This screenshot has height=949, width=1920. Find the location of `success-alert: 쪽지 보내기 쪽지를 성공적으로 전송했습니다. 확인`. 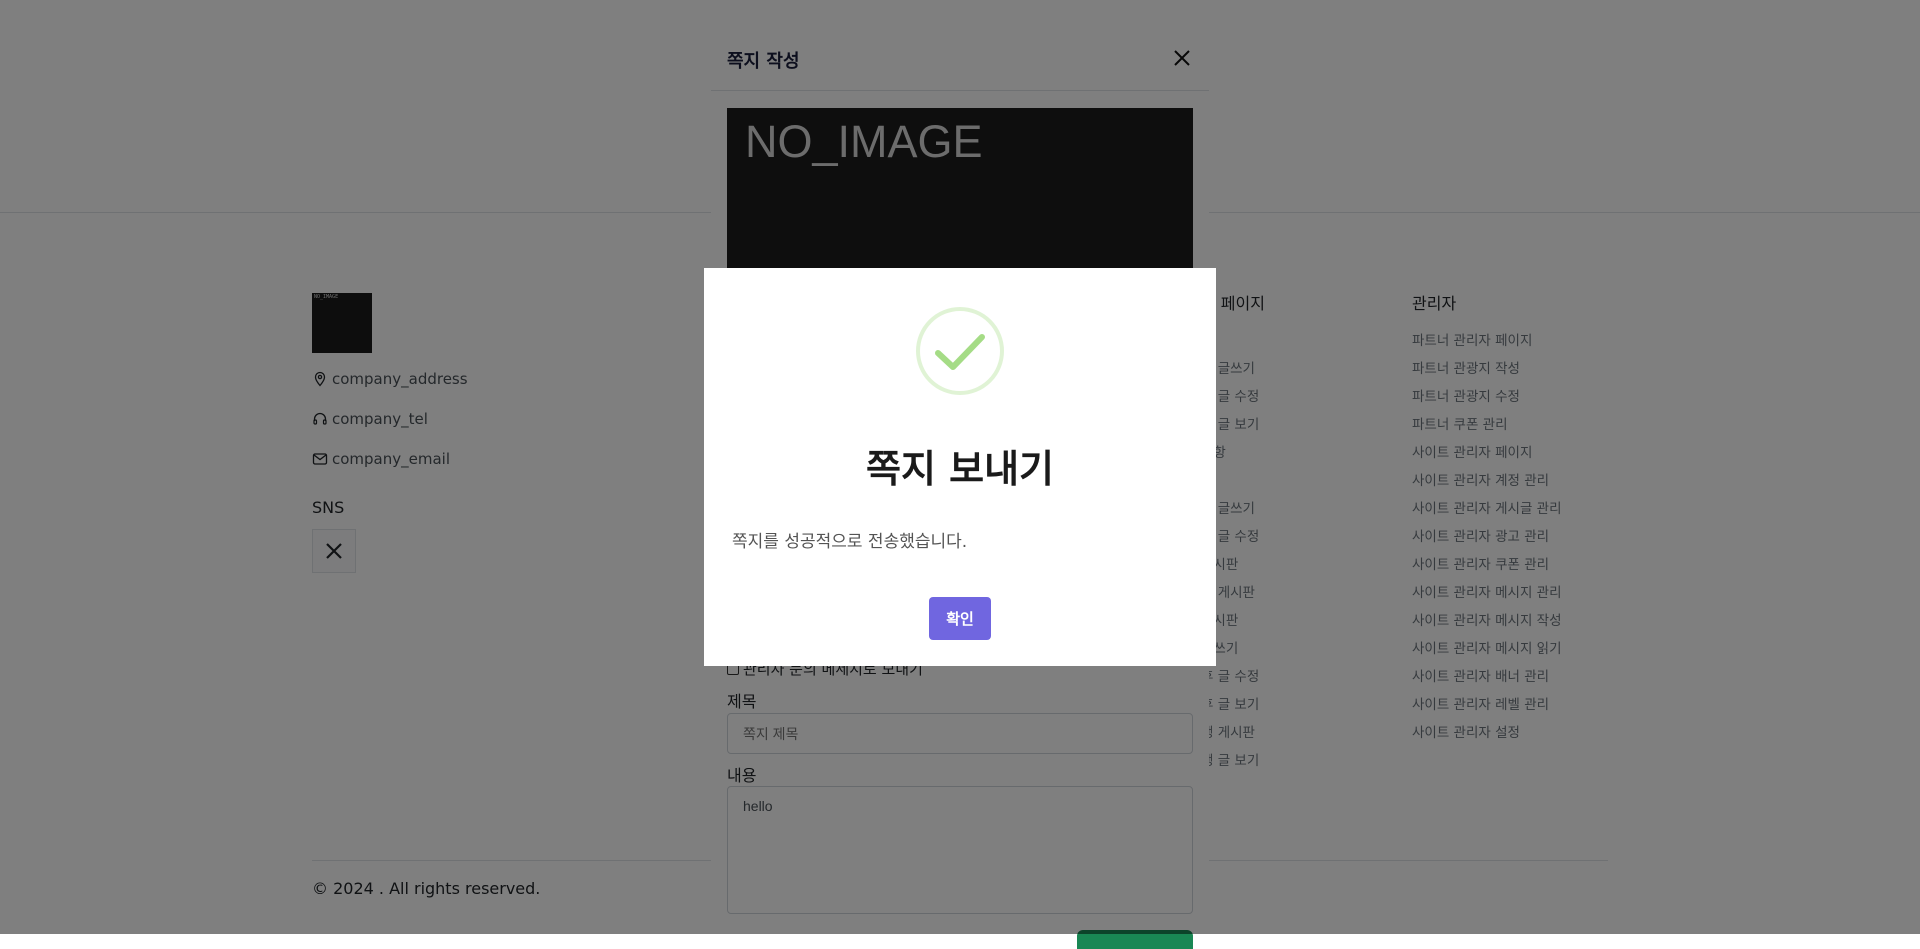

success-alert: 쪽지 보내기 쪽지를 성공적으로 전송했습니다. 확인 is located at coordinates (960, 467).